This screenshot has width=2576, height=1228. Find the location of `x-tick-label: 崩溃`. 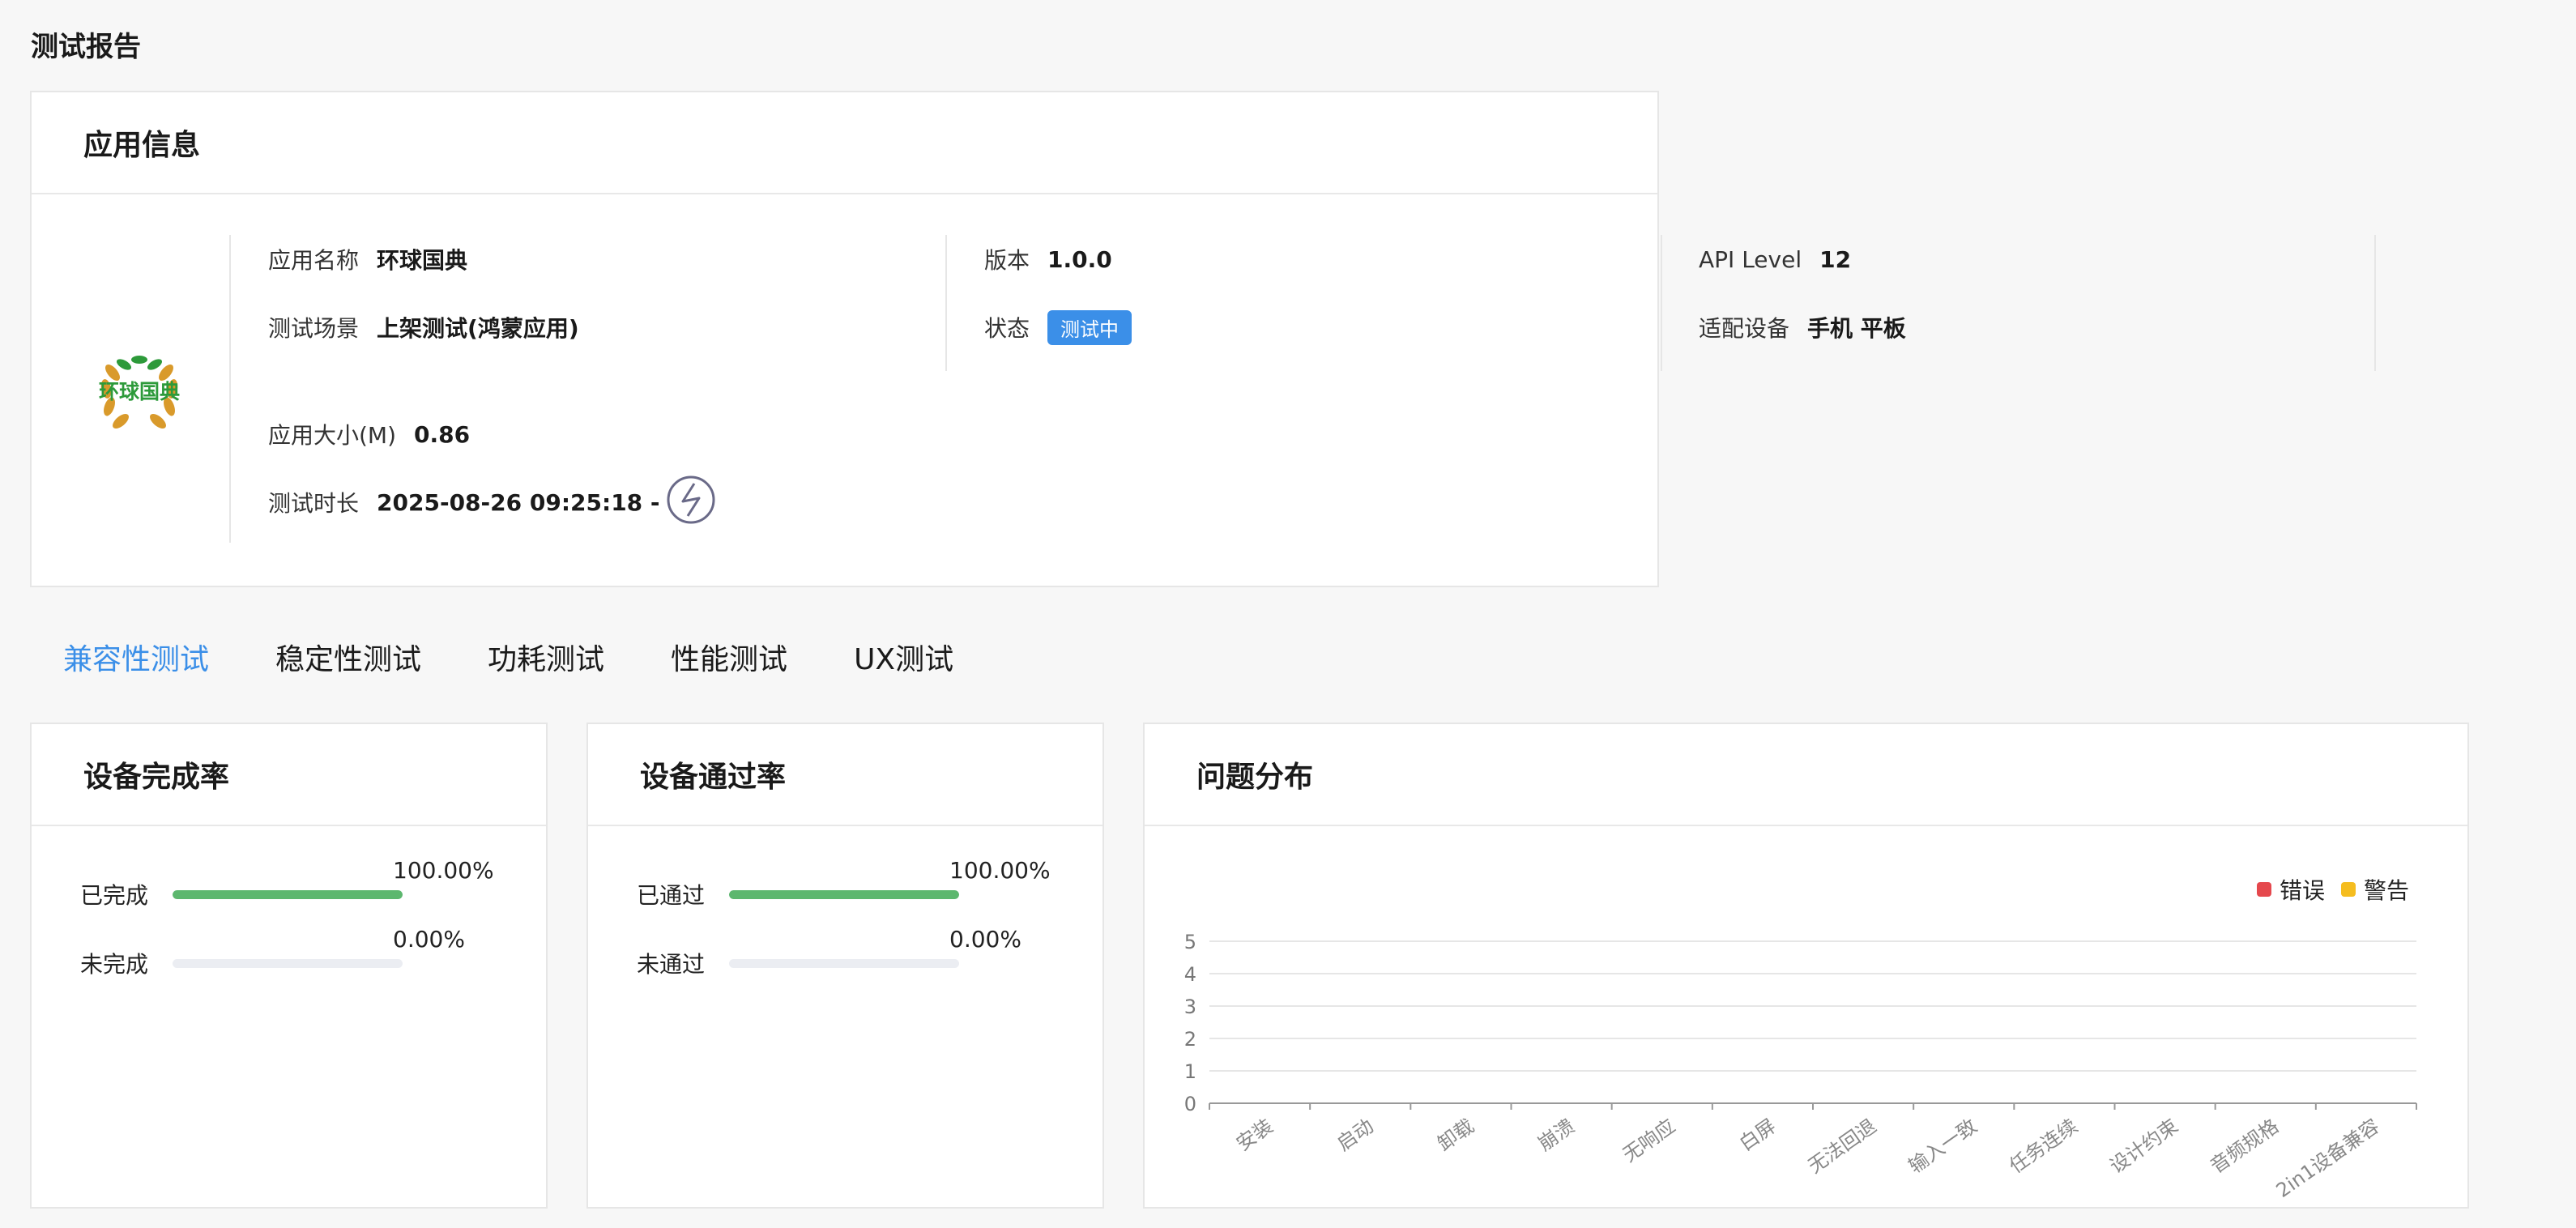

x-tick-label: 崩溃 is located at coordinates (1557, 1135).